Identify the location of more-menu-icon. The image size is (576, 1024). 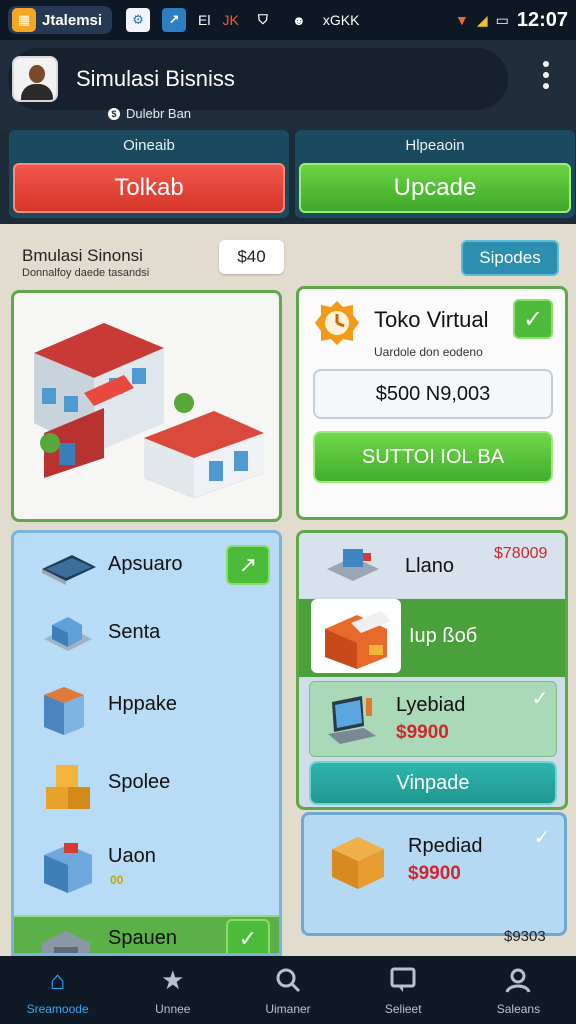
(546, 75).